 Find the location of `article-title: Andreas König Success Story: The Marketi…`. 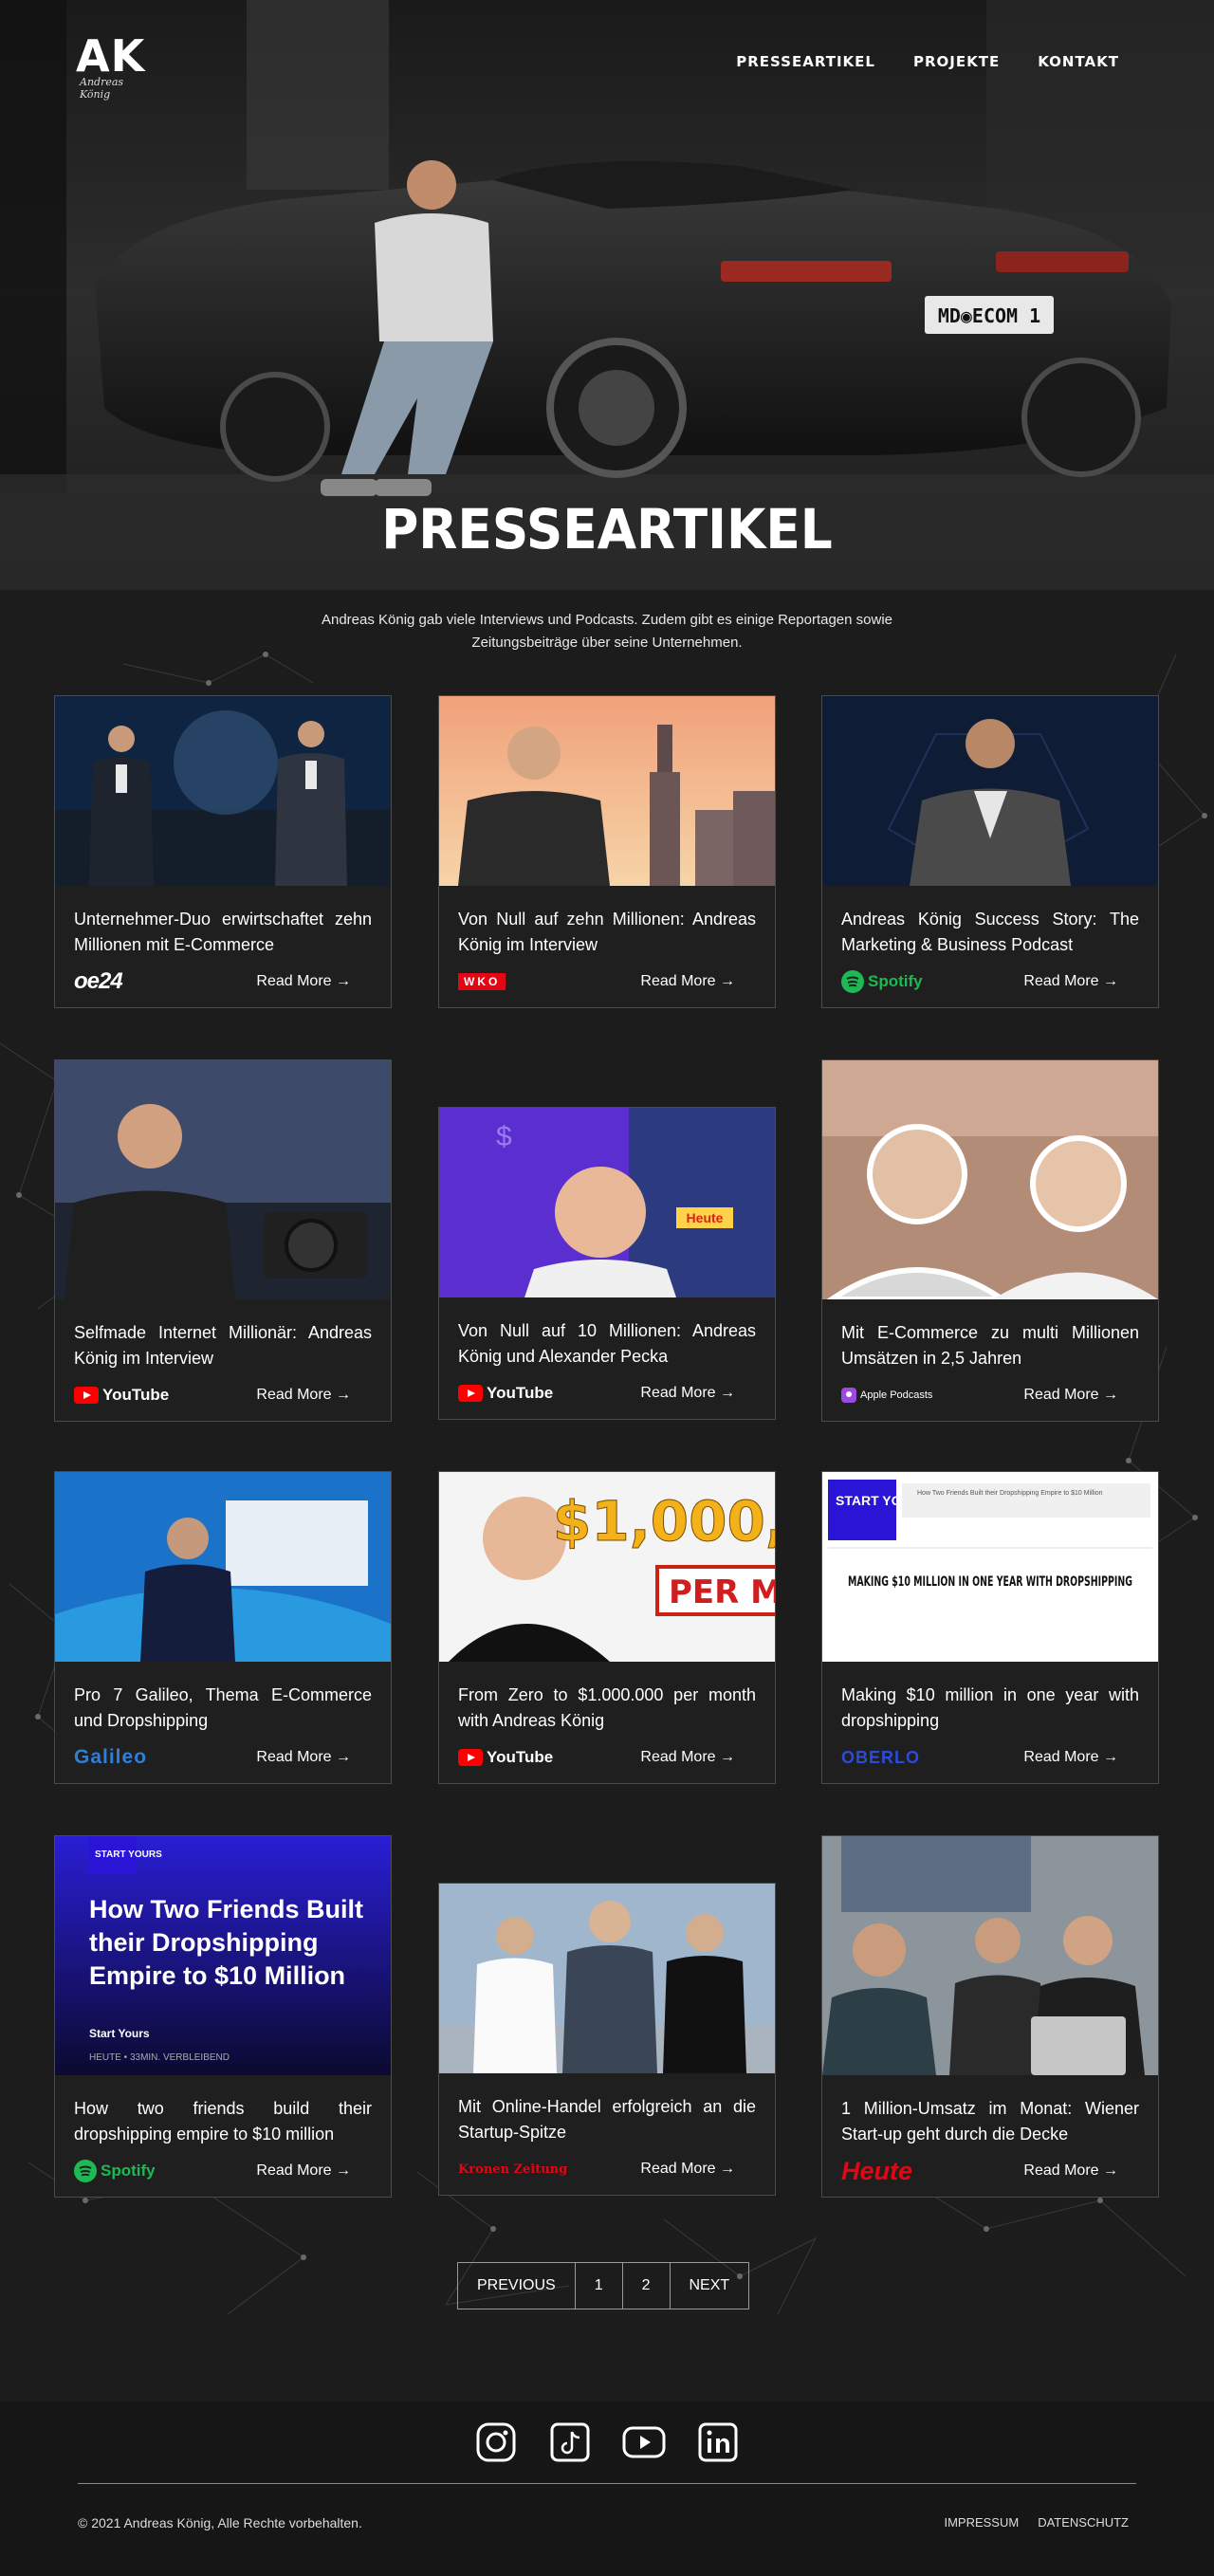

article-title: Andreas König Success Story: The Marketi… is located at coordinates (990, 932).